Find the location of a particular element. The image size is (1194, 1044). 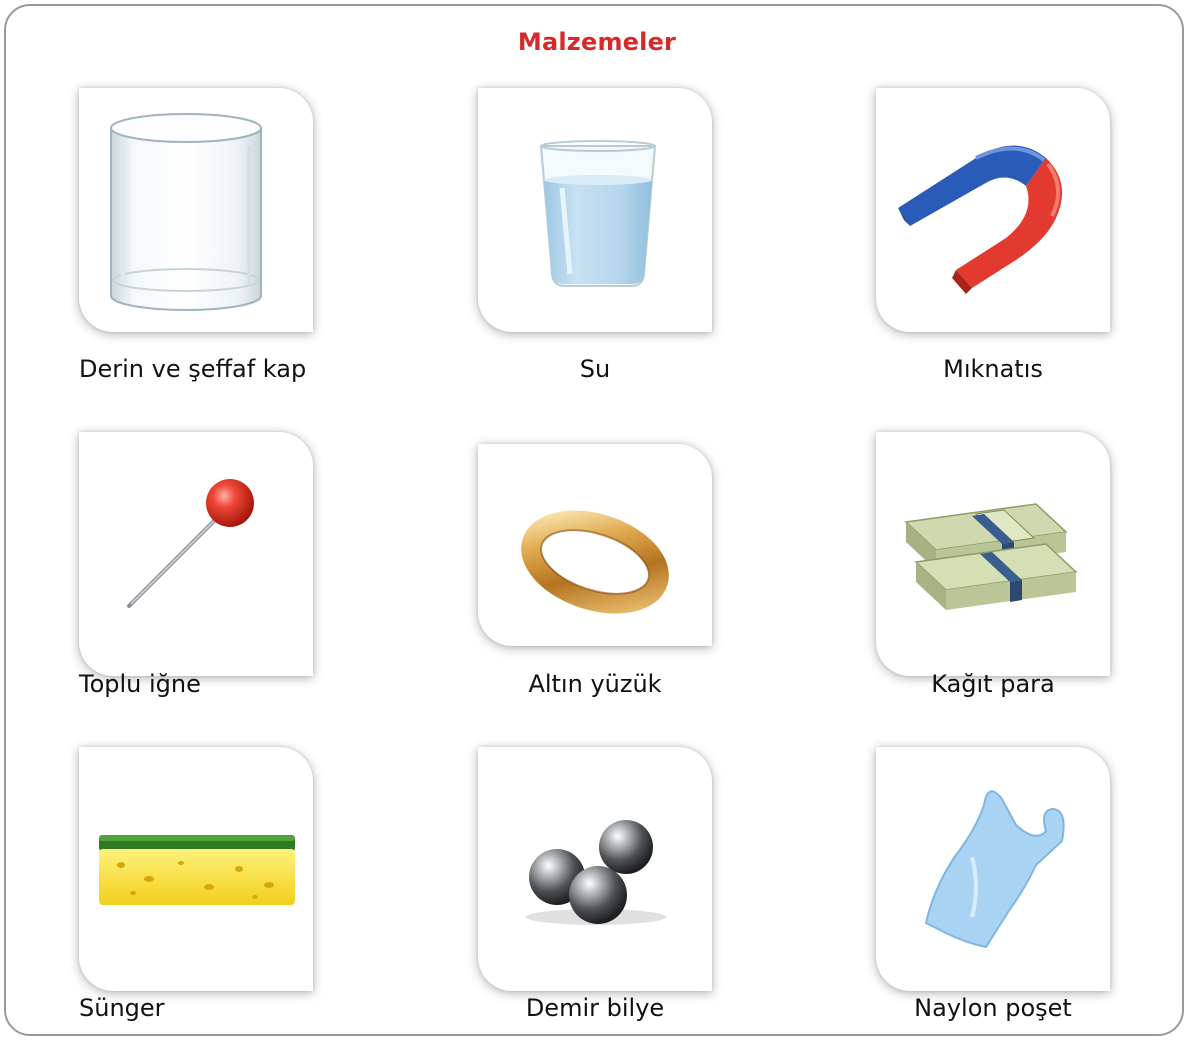

iron-balls-icon is located at coordinates (596, 872).